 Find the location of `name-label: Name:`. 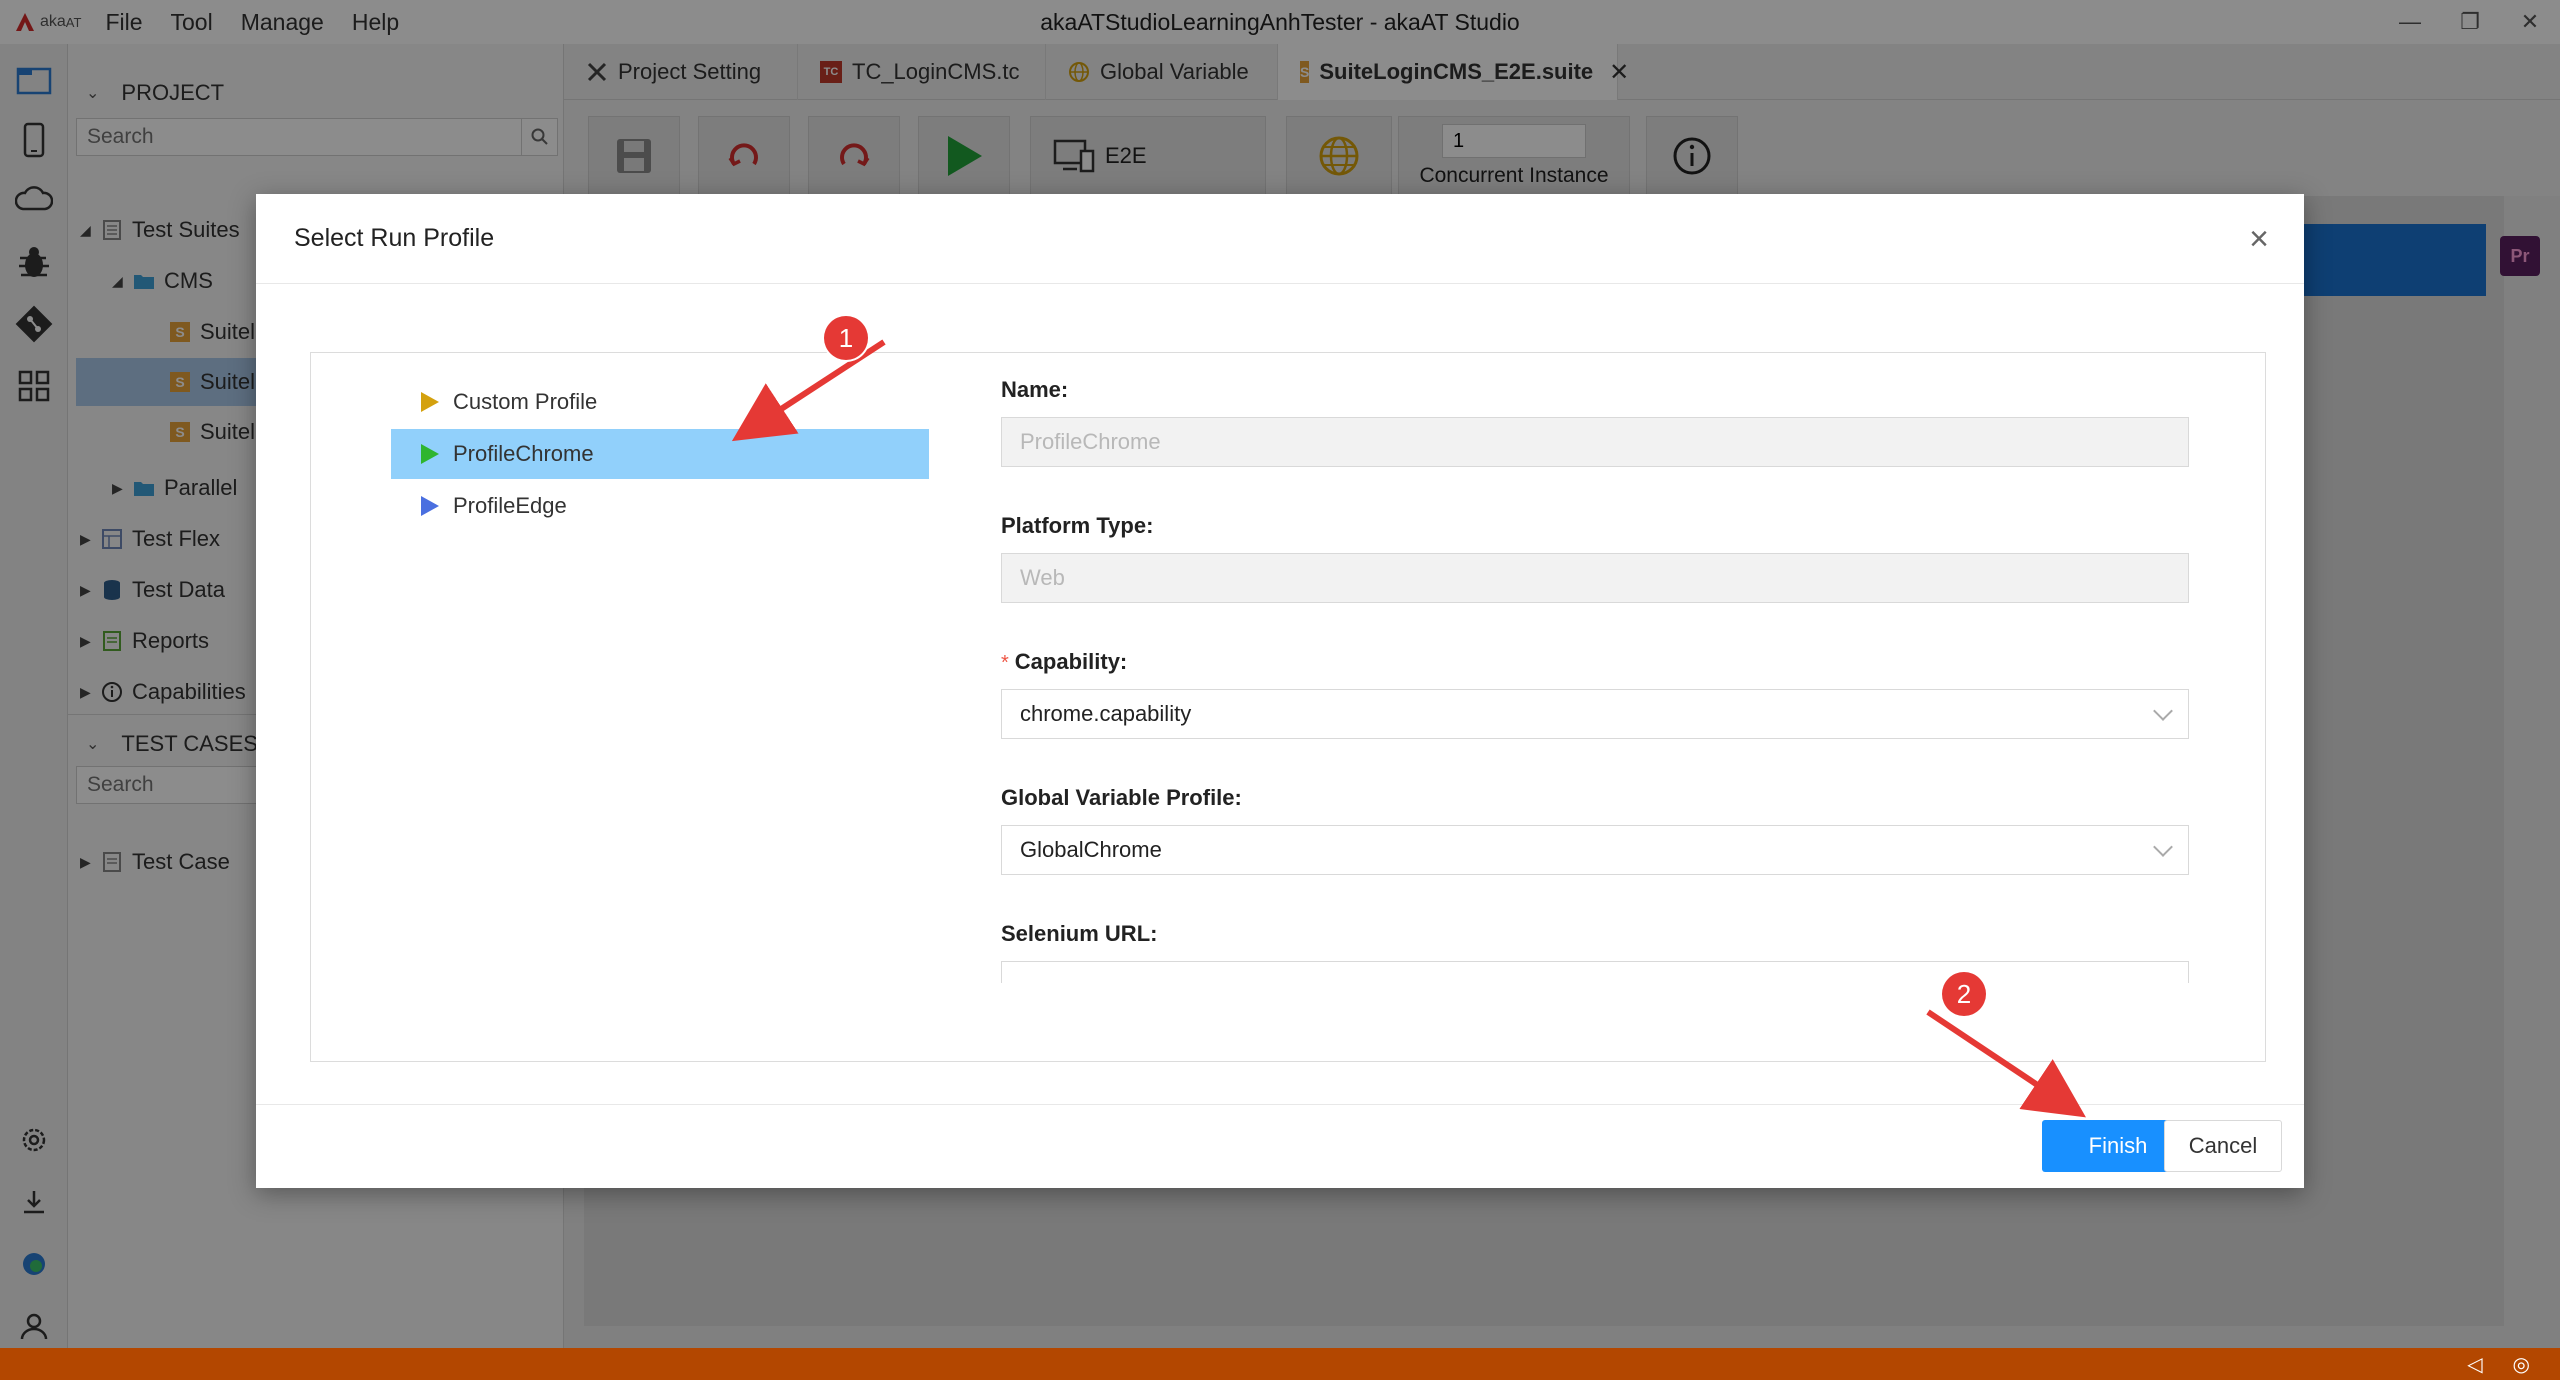

name-label: Name: is located at coordinates (1035, 389).